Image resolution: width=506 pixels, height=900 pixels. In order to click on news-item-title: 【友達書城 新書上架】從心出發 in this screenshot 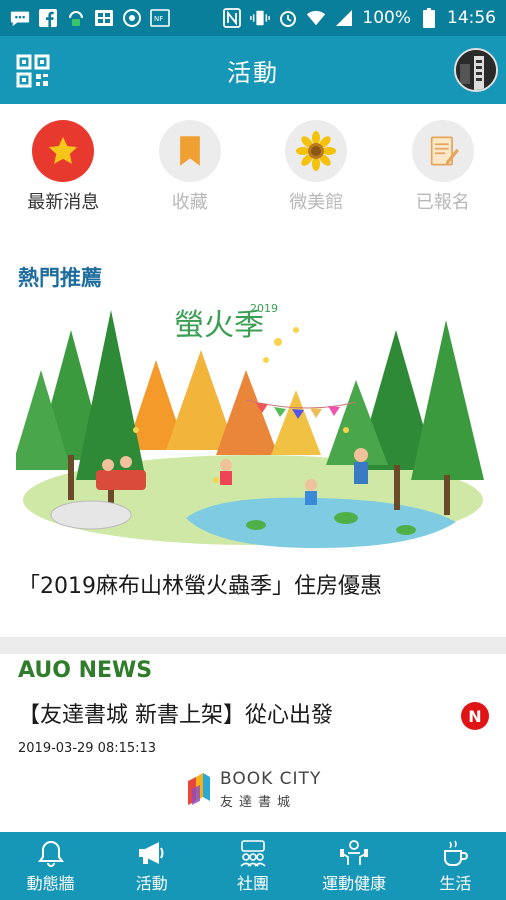, I will do `click(175, 713)`.